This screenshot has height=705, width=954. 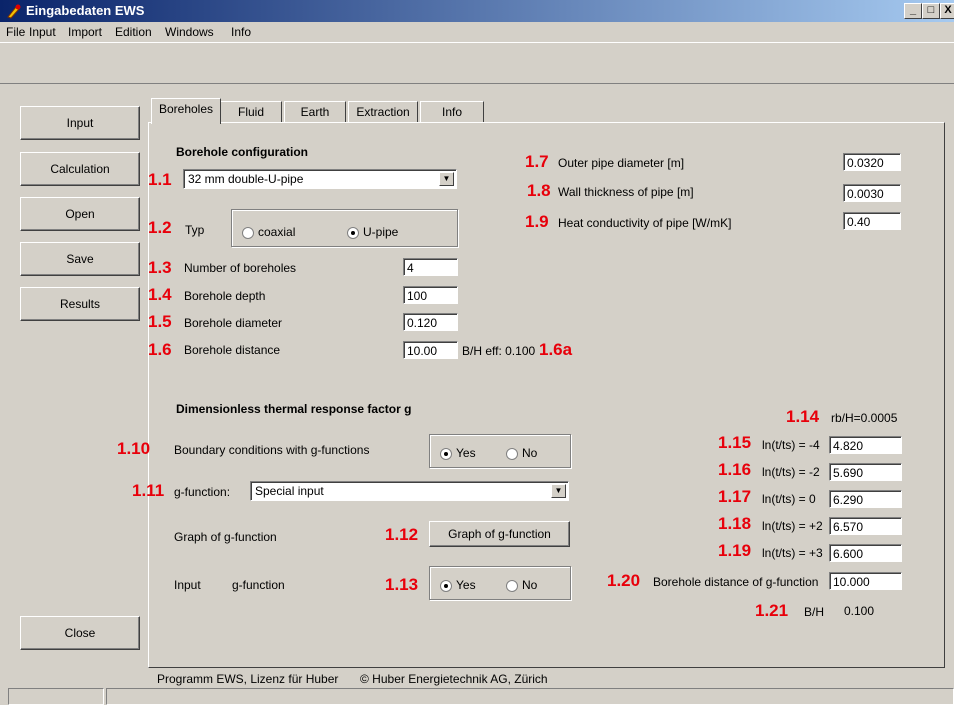 I want to click on configuration-value: 32 mm double-U-pipe, so click(x=246, y=179).